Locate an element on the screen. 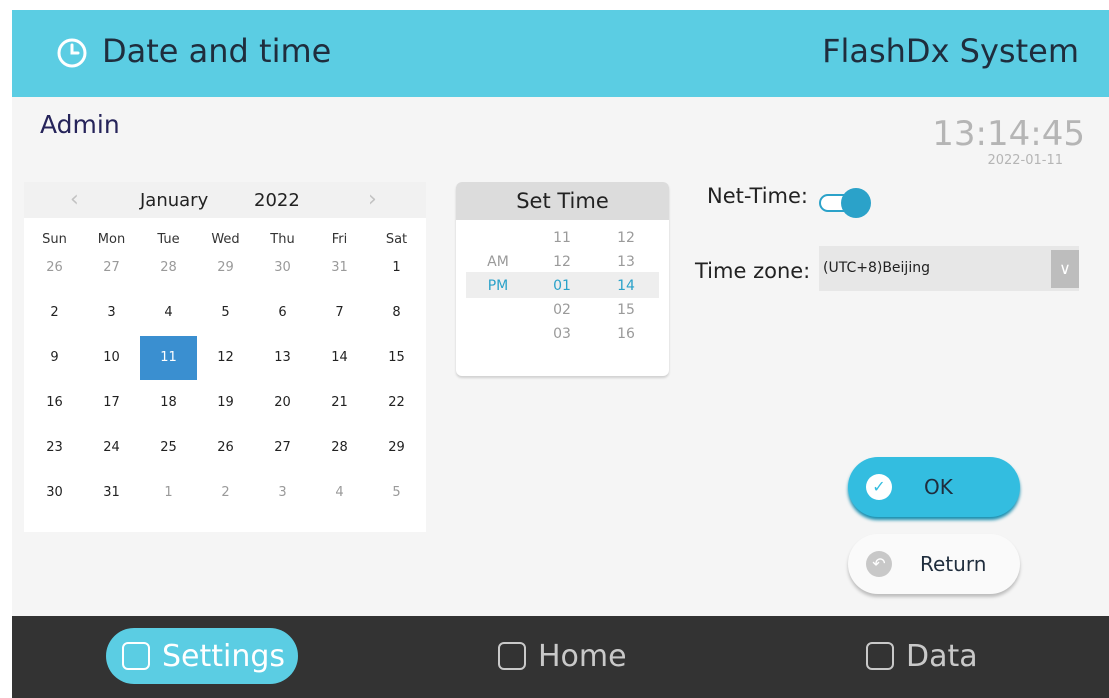 The width and height of the screenshot is (1109, 698). home-icon is located at coordinates (512, 656).